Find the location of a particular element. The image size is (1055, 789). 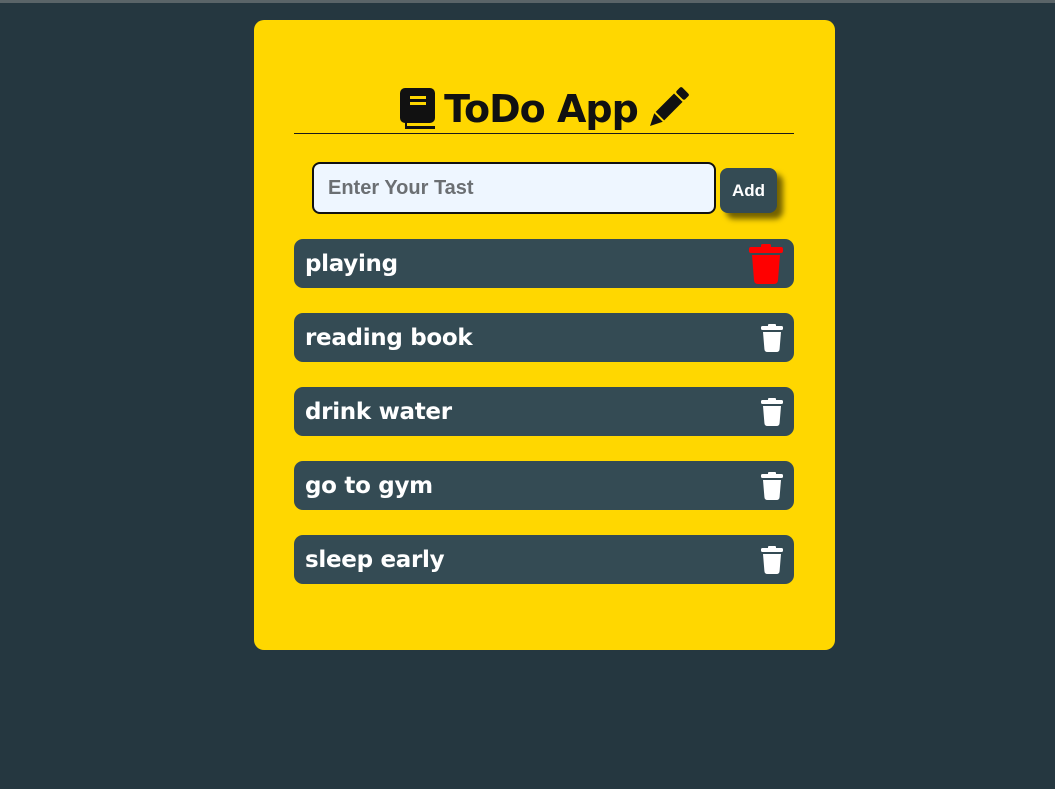

task-label: playing is located at coordinates (351, 263).